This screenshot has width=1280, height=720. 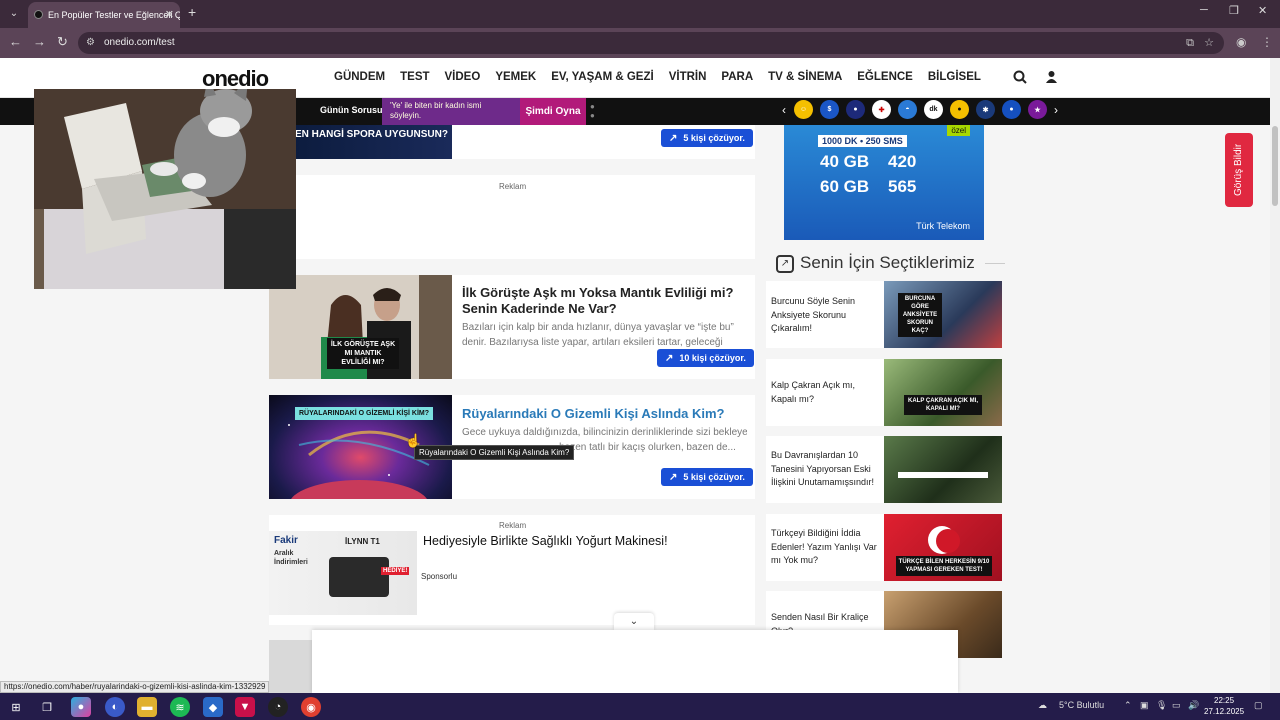 What do you see at coordinates (360, 142) in the screenshot?
I see `quiz-thumb-sport: EN HANGİ SPORA UYGUNSUN?` at bounding box center [360, 142].